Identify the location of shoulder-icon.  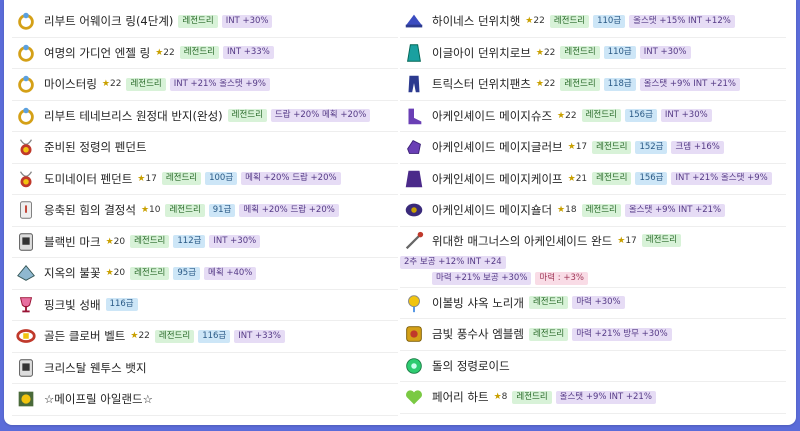
(414, 210).